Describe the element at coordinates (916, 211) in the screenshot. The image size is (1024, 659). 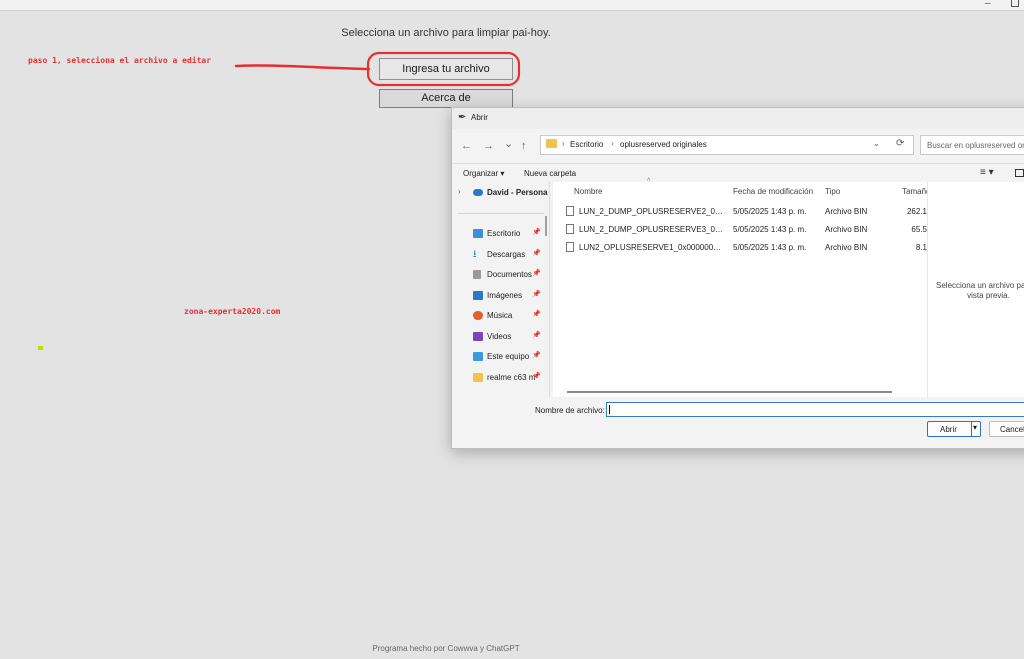
I see `file-size: 262.1` at that location.